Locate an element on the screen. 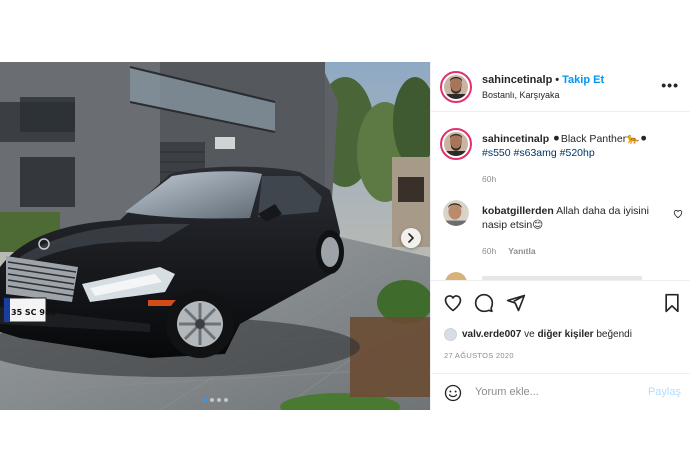 The width and height of the screenshot is (690, 450). next-comment-avatar is located at coordinates (456, 276).